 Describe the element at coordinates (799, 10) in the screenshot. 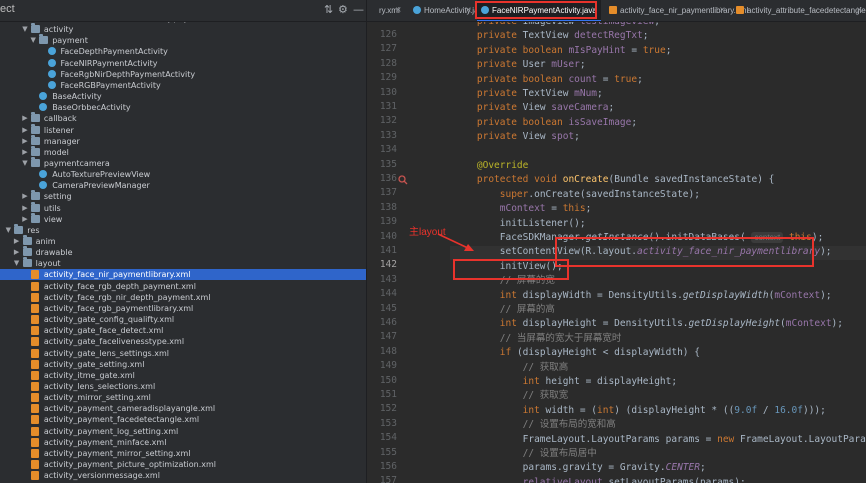

I see `editor-tab: activity_attribute_facedetectangle.xml×` at that location.